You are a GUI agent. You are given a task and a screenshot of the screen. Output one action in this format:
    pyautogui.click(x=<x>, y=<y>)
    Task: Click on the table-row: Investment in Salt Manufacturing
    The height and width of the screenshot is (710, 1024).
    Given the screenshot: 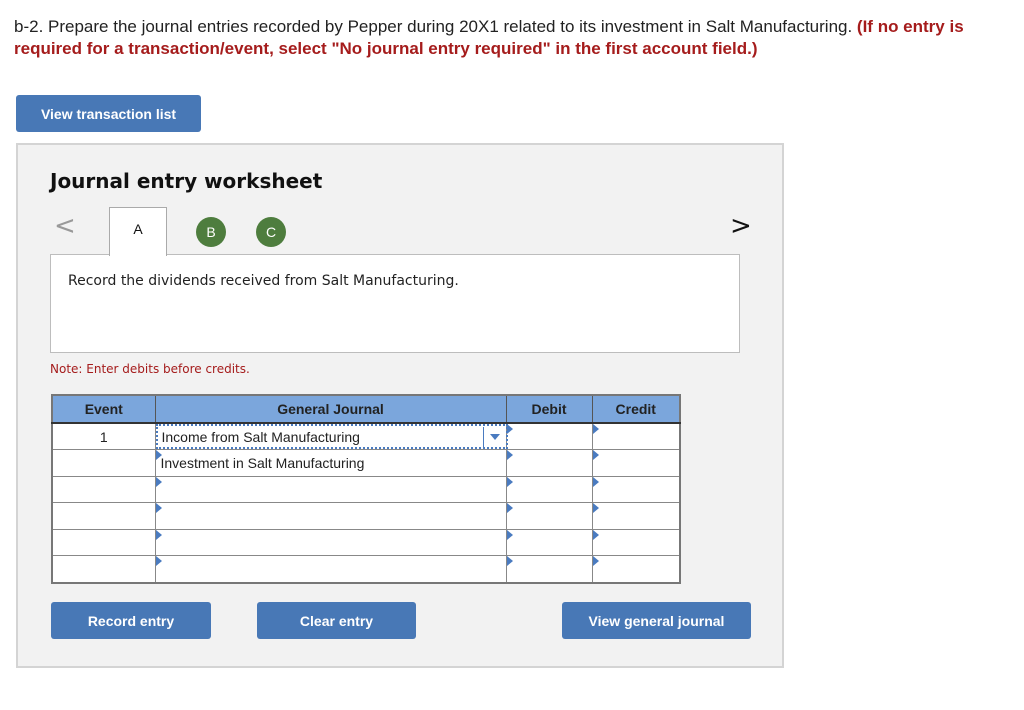 What is the action you would take?
    pyautogui.click(x=366, y=463)
    